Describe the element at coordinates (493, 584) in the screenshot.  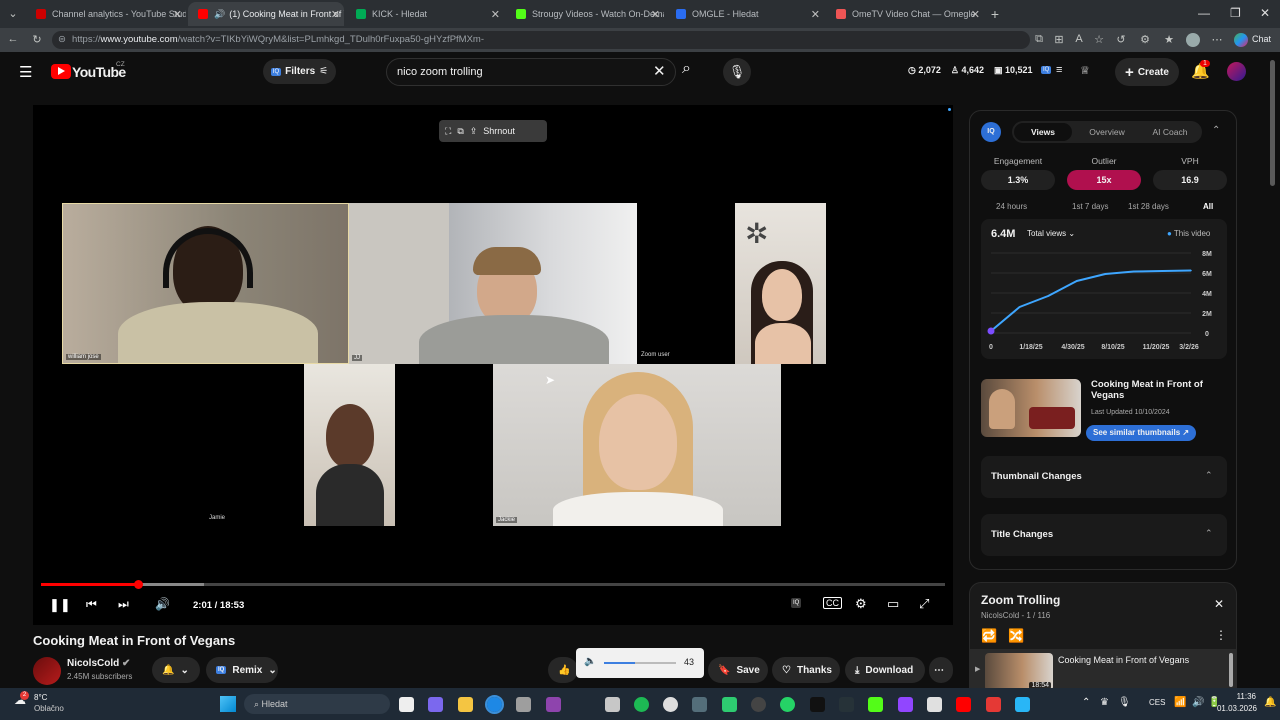
I see `progress-track` at that location.